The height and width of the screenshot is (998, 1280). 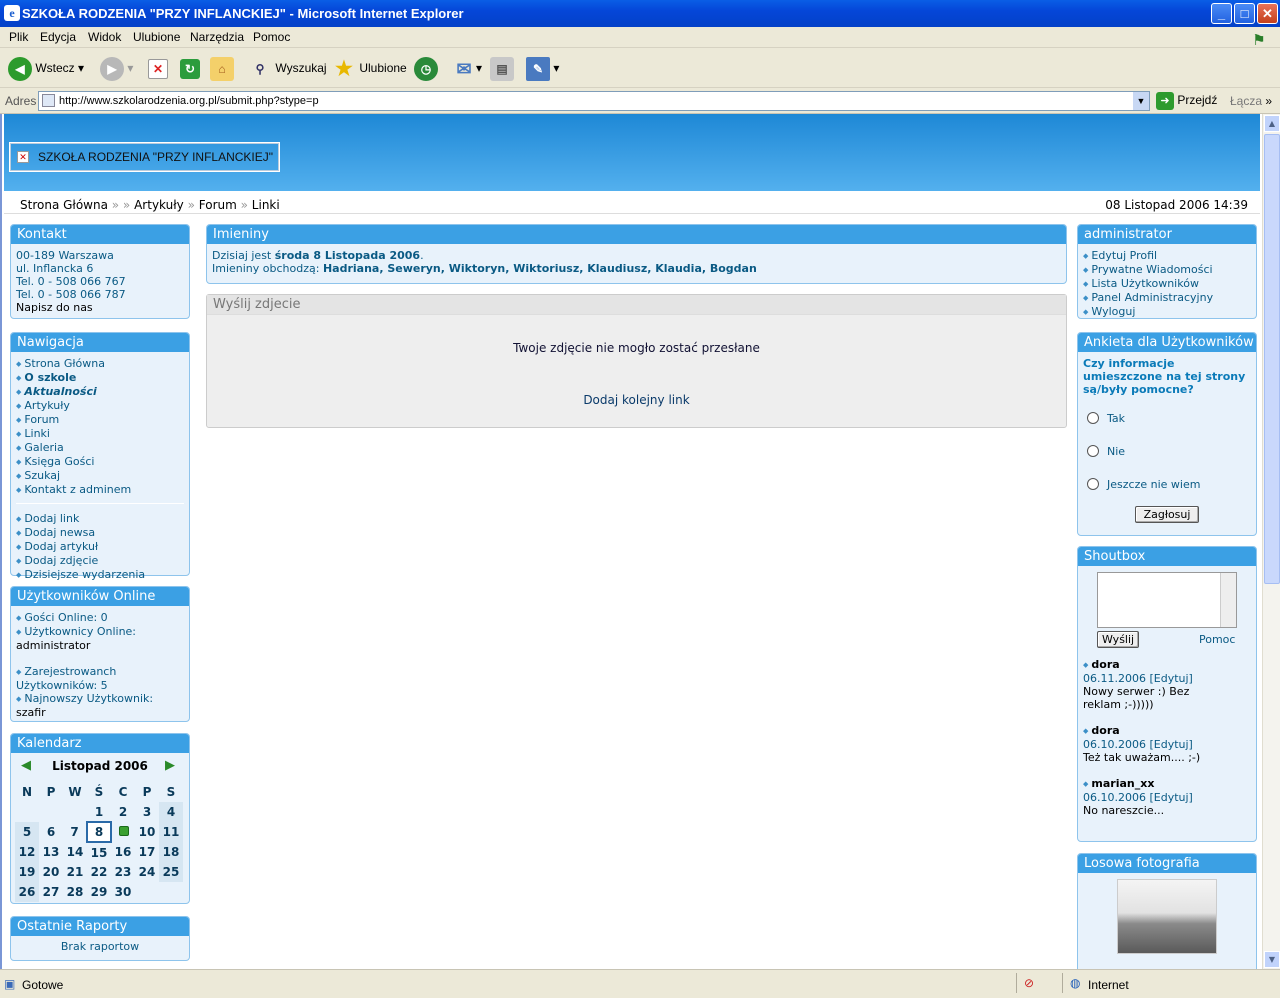 What do you see at coordinates (1167, 916) in the screenshot?
I see `random-photo-image` at bounding box center [1167, 916].